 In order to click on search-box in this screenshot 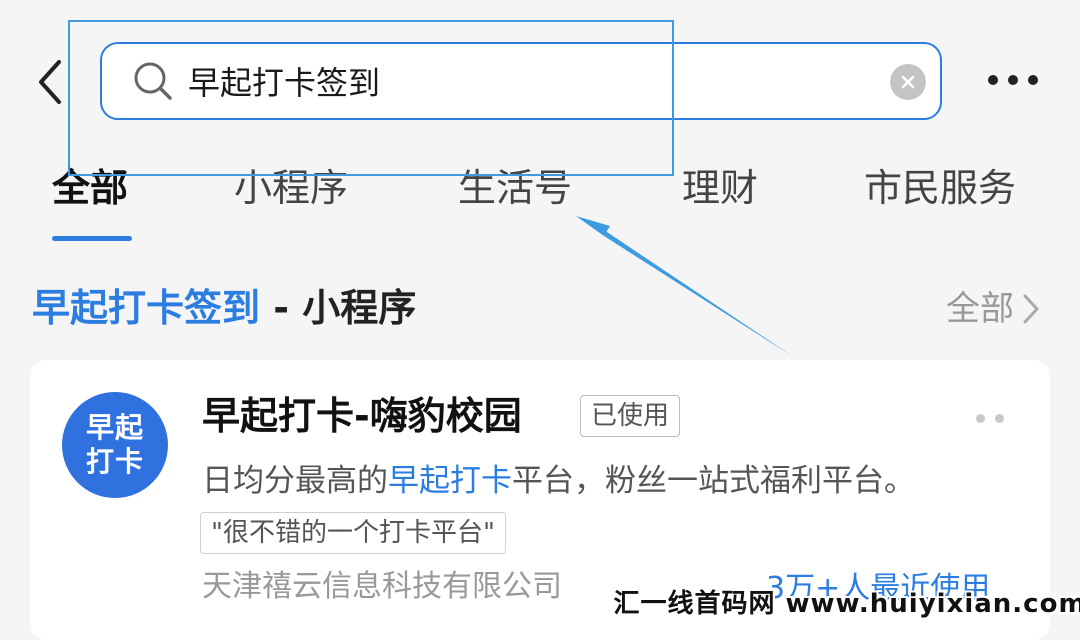, I will do `click(521, 81)`.